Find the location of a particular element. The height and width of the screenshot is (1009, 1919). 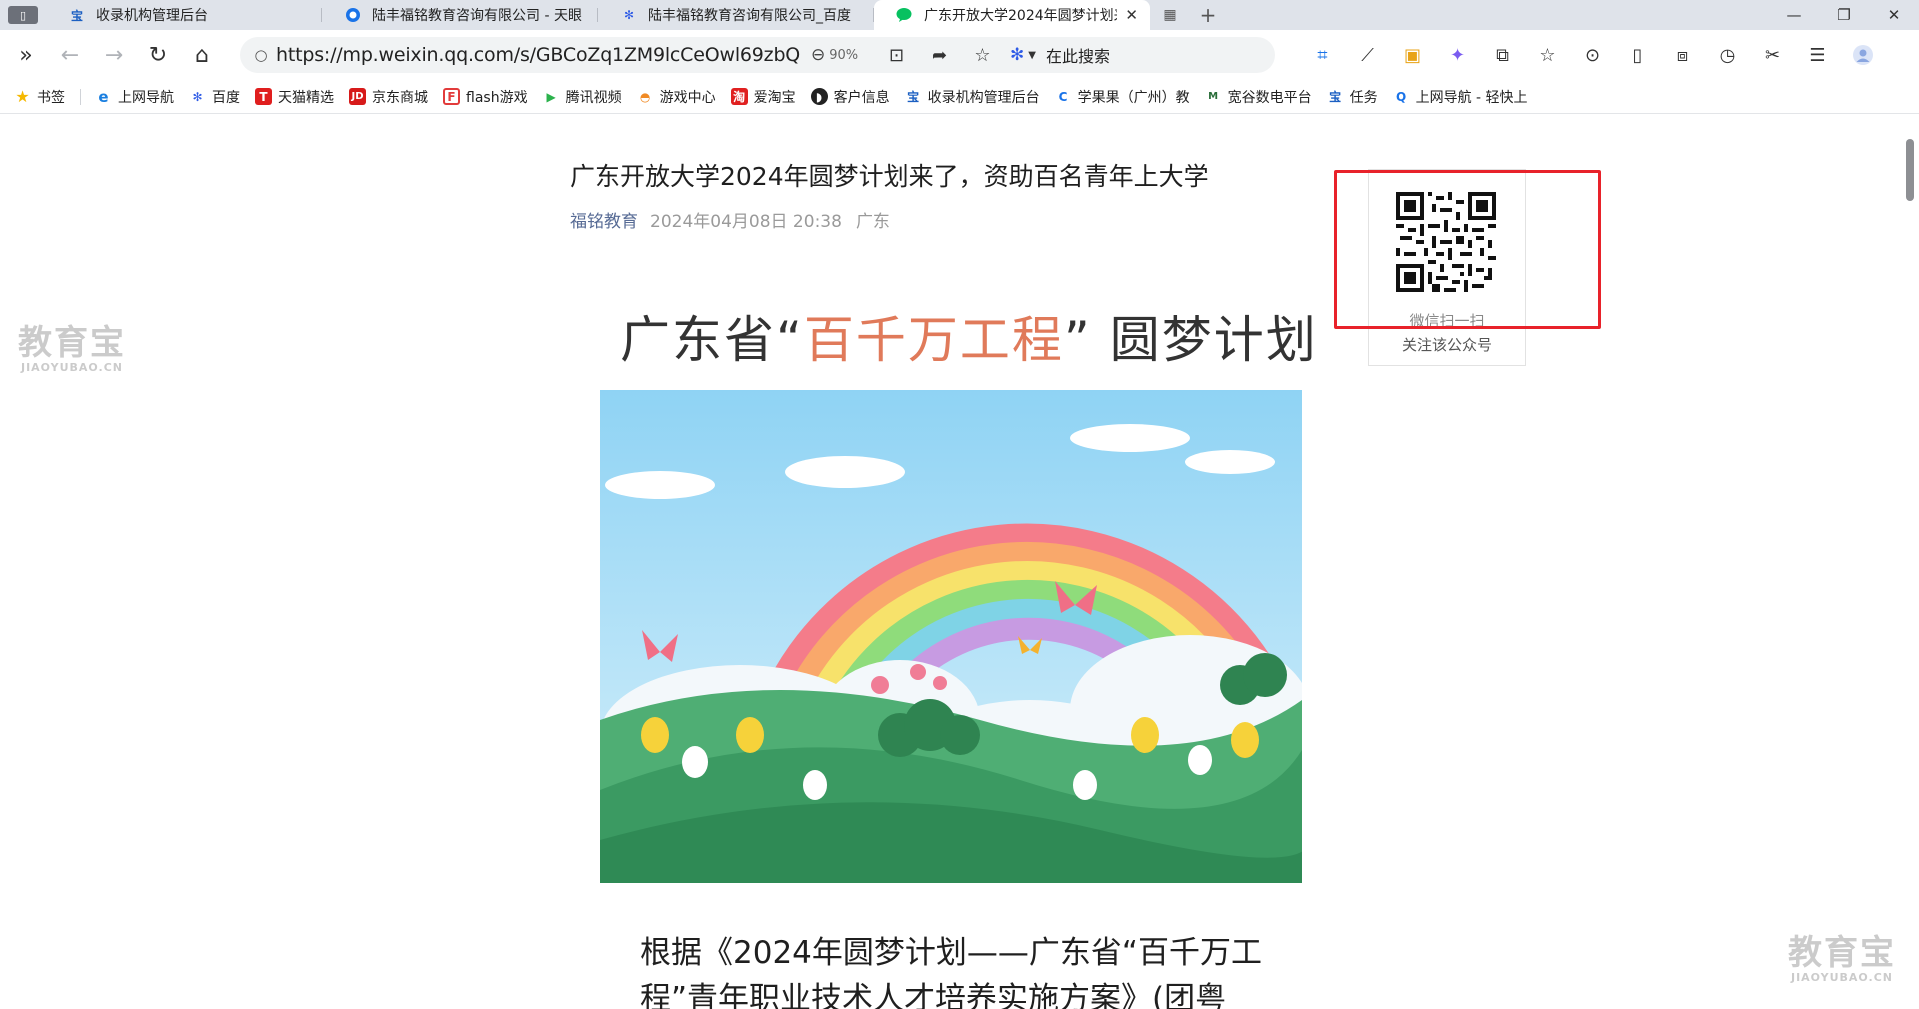

bookmark-item: C 学果果（广州）教 is located at coordinates (1122, 97).